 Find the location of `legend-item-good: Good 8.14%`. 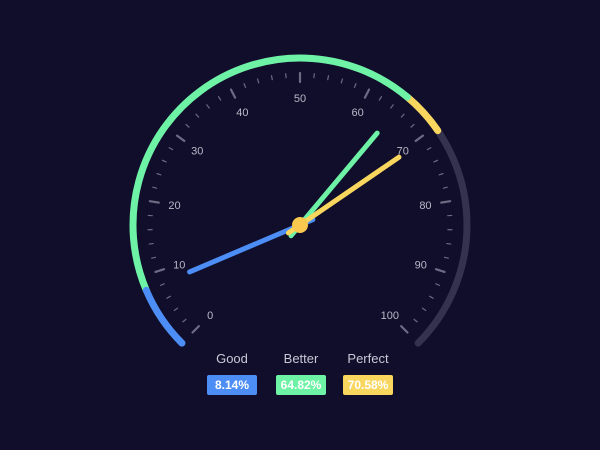

legend-item-good: Good 8.14% is located at coordinates (232, 373).